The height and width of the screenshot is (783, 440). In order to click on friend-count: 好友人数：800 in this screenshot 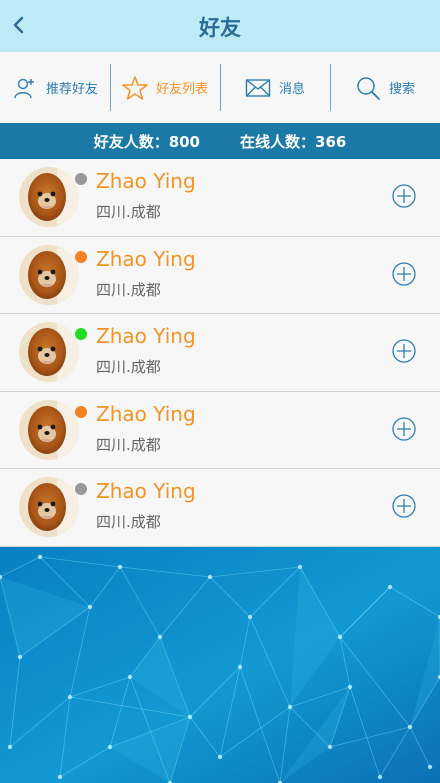, I will do `click(146, 141)`.